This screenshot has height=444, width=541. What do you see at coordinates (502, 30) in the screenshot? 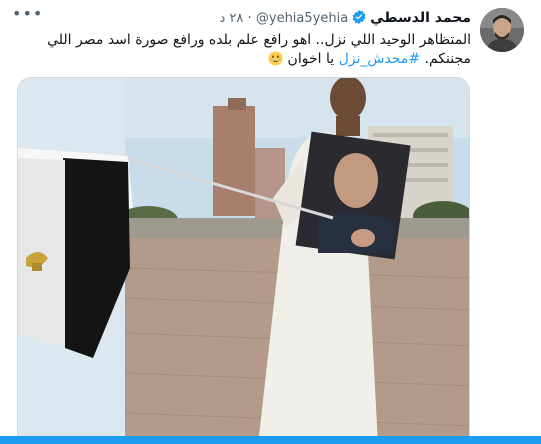
I see `author-avatar` at bounding box center [502, 30].